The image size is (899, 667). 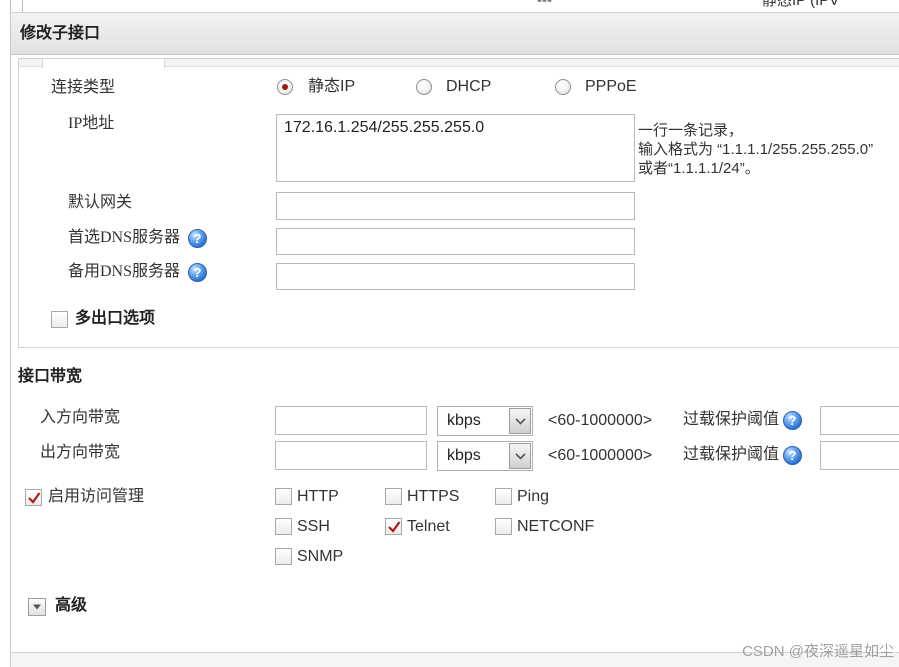 I want to click on multi-exit-checkbox, so click(x=59, y=319).